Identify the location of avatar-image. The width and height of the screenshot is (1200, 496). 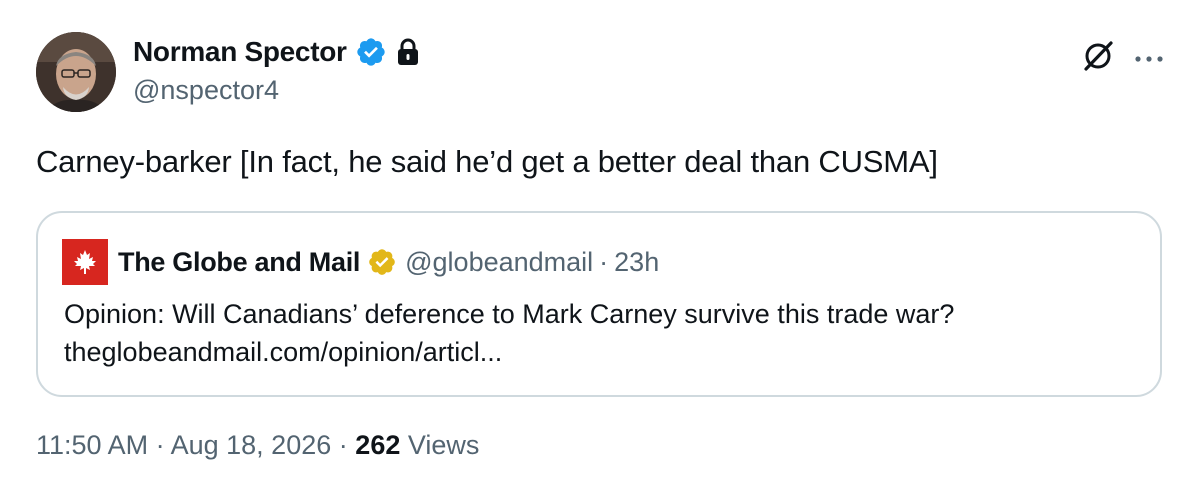
(76, 72).